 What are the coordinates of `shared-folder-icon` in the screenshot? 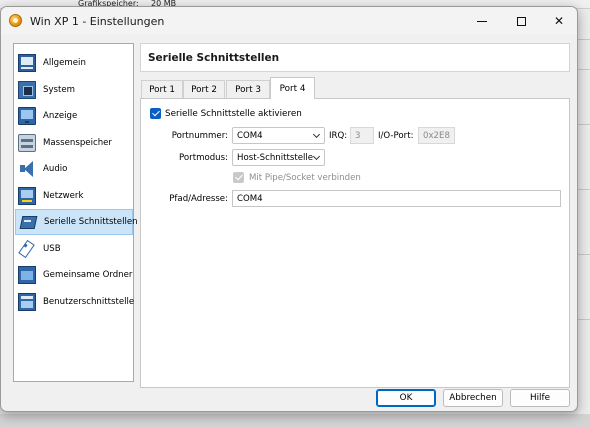 It's located at (27, 275).